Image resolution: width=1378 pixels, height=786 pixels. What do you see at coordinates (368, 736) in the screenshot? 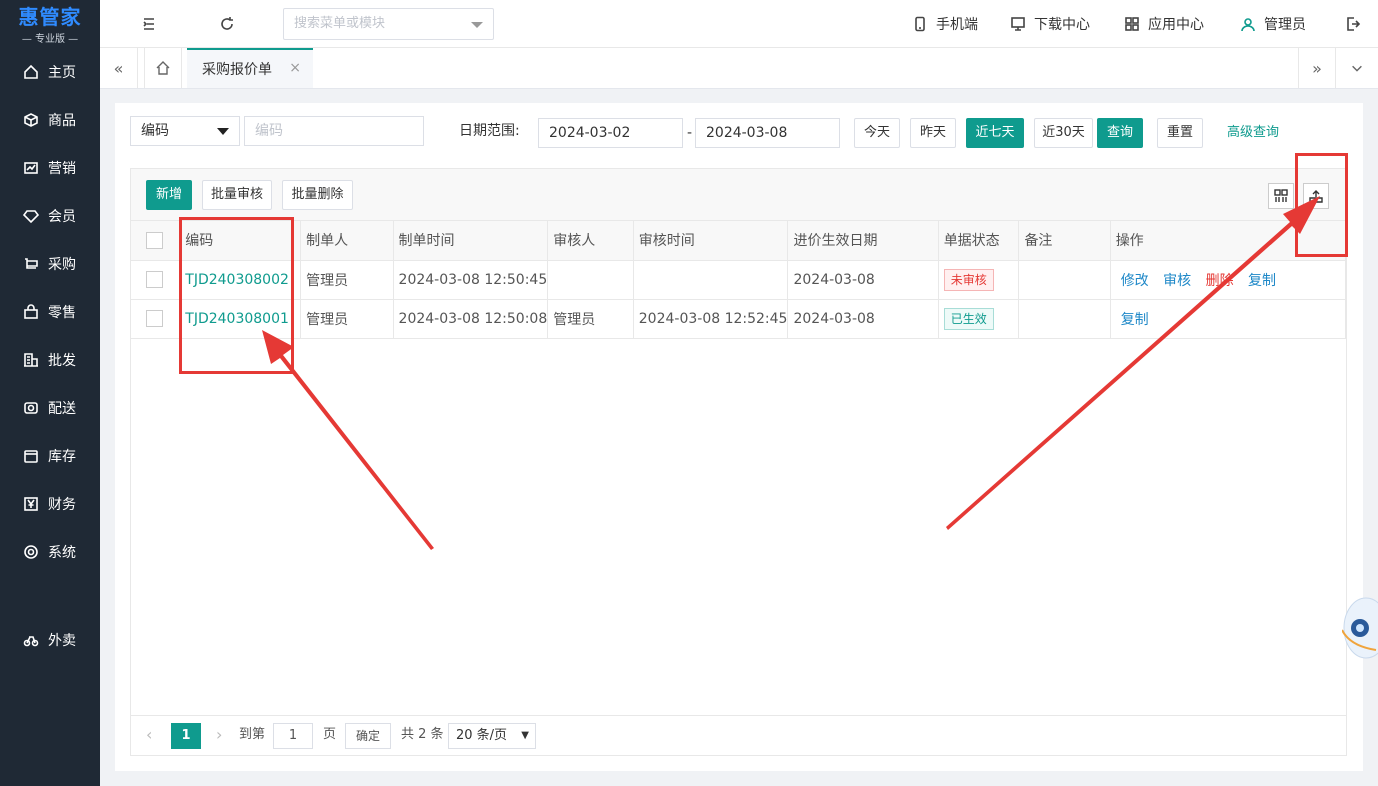
I see `goto-confirm-button: 确定` at bounding box center [368, 736].